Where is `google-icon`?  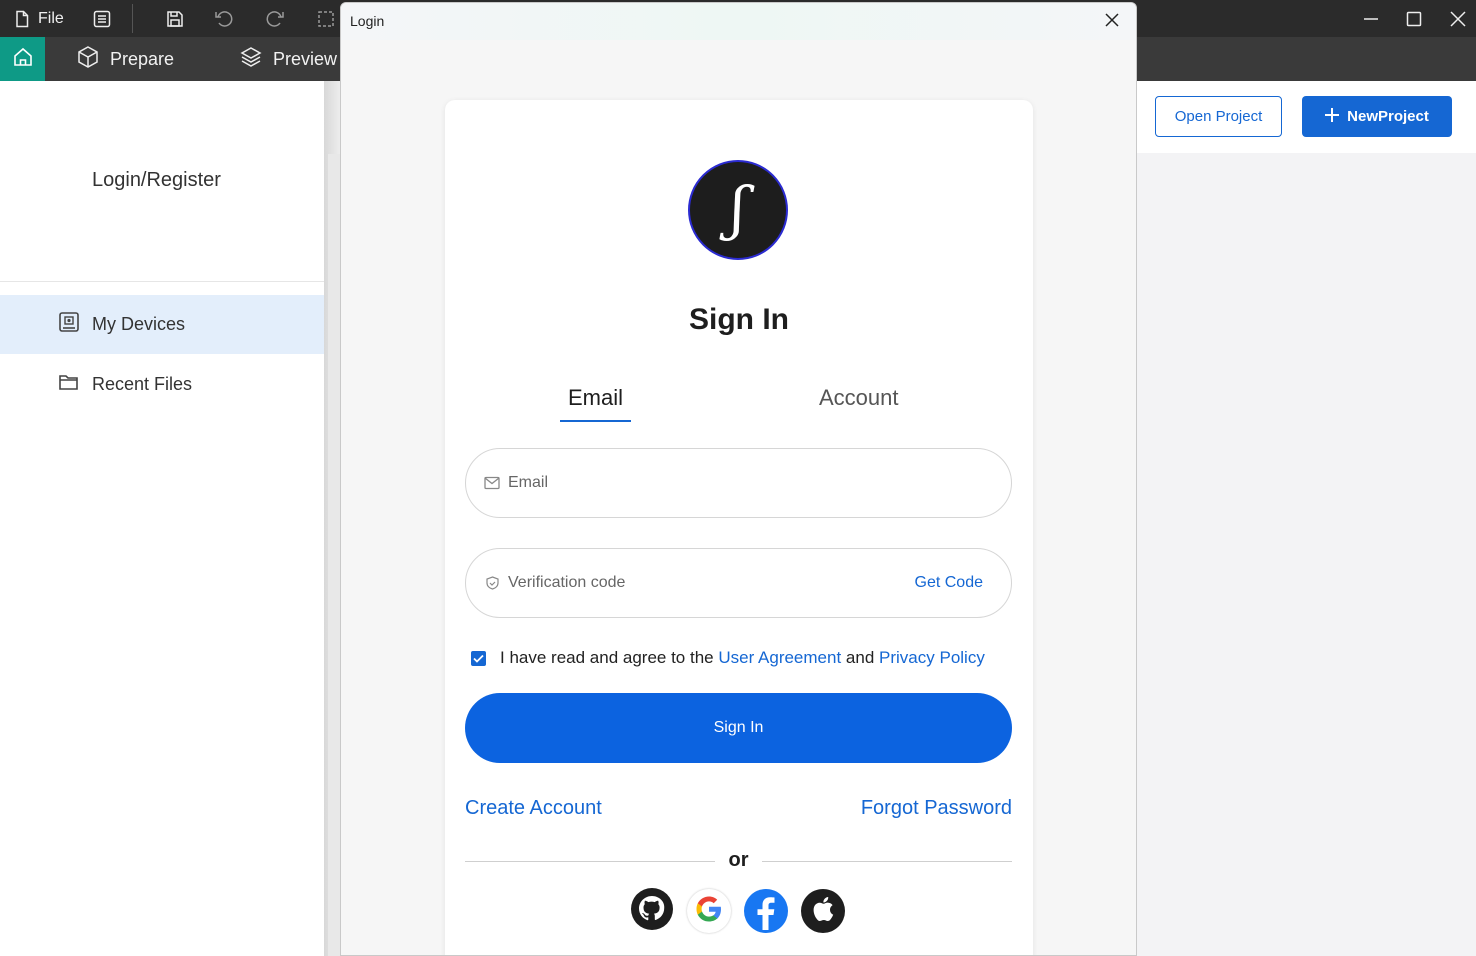 google-icon is located at coordinates (709, 911).